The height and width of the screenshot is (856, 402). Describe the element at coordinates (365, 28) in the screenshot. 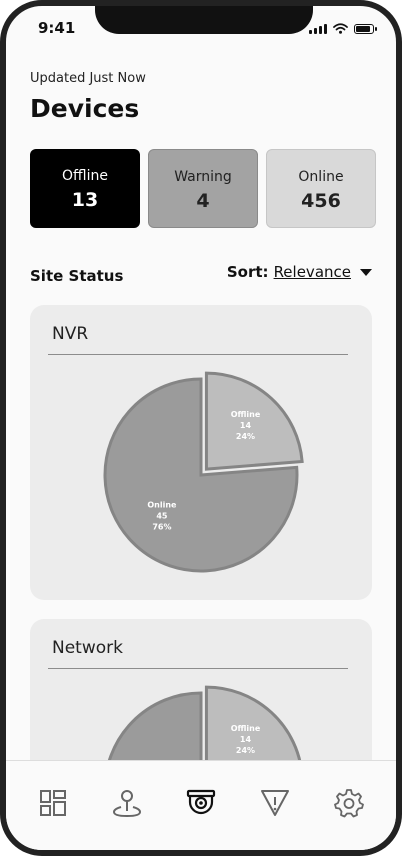

I see `battery-icon` at that location.